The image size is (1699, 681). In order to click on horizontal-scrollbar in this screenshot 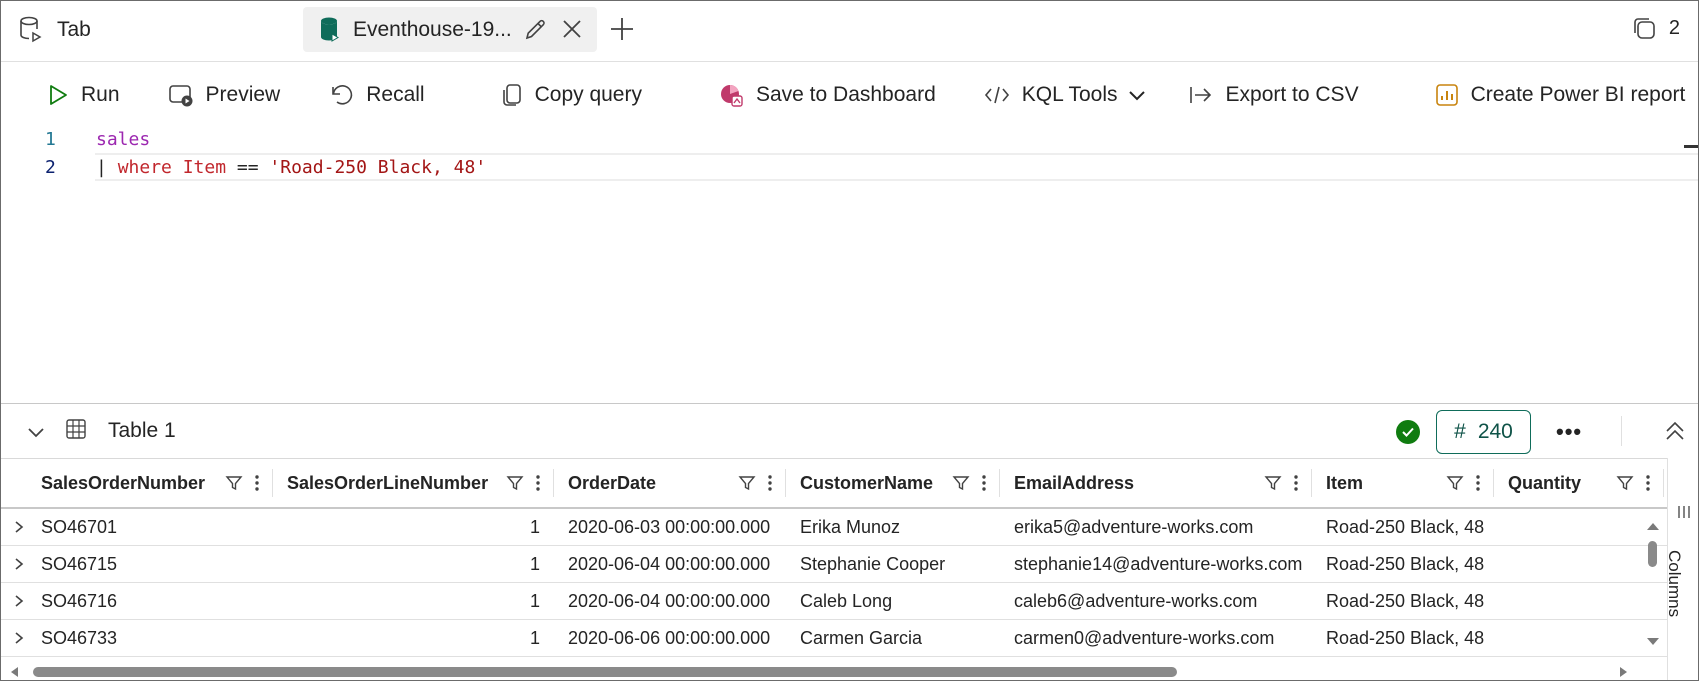, I will do `click(821, 670)`.